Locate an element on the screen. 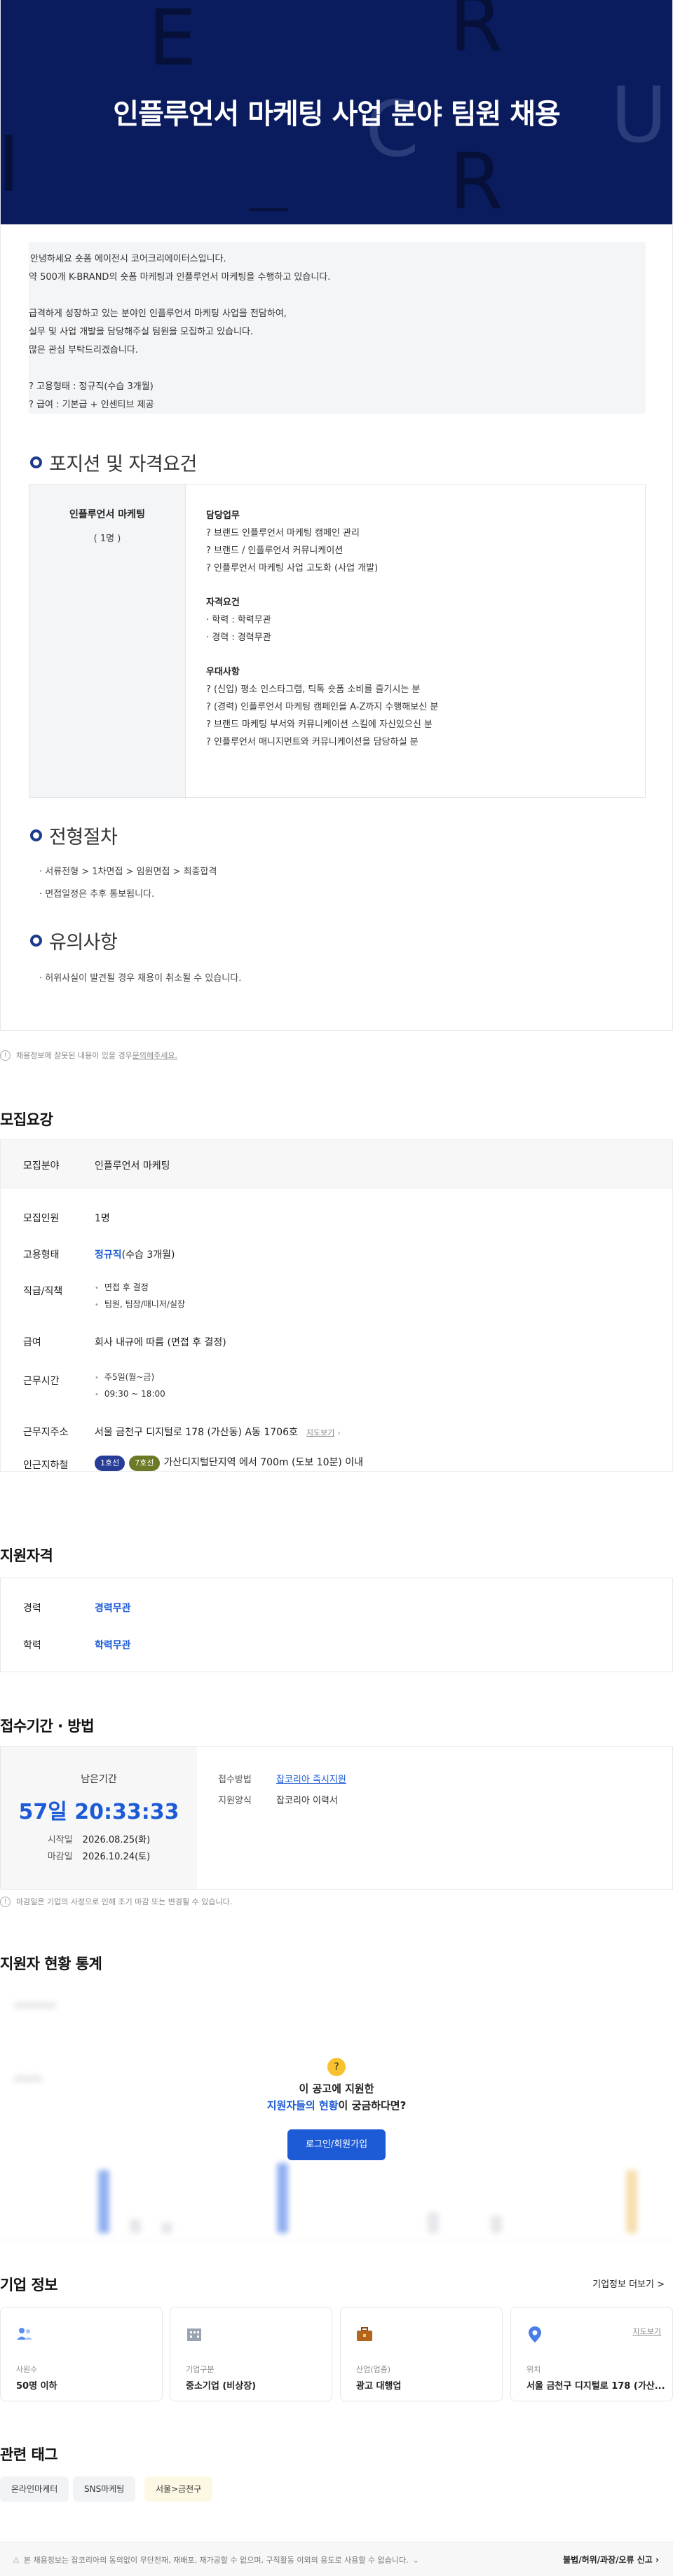 This screenshot has height=2576, width=673. company-card-industry: 산업(업종) 광고 대행업 is located at coordinates (421, 2354).